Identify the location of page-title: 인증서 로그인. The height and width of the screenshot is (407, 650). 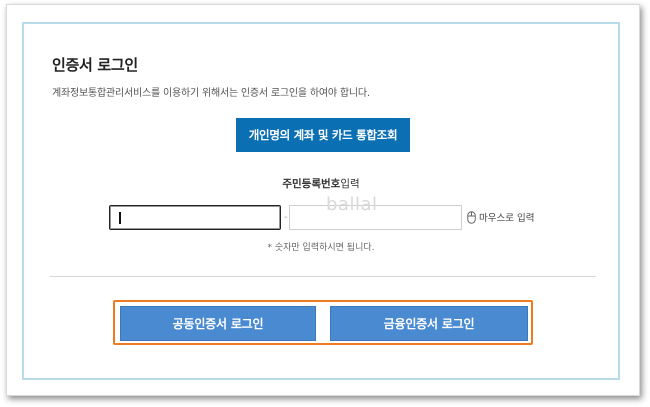
(95, 65).